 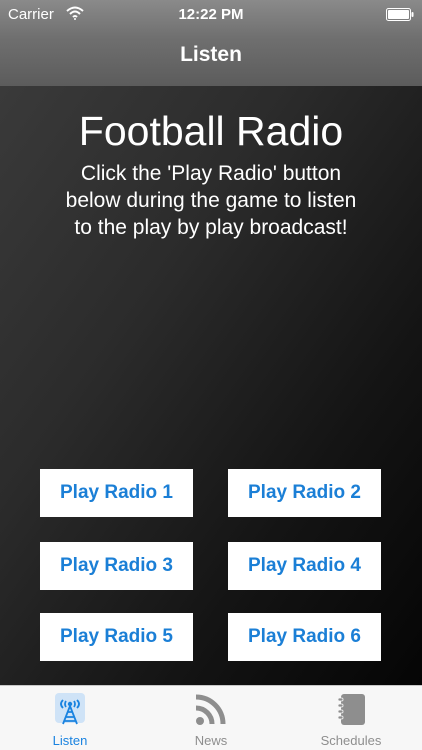 What do you see at coordinates (116, 637) in the screenshot?
I see `play-radio-5-button: Play Radio 5` at bounding box center [116, 637].